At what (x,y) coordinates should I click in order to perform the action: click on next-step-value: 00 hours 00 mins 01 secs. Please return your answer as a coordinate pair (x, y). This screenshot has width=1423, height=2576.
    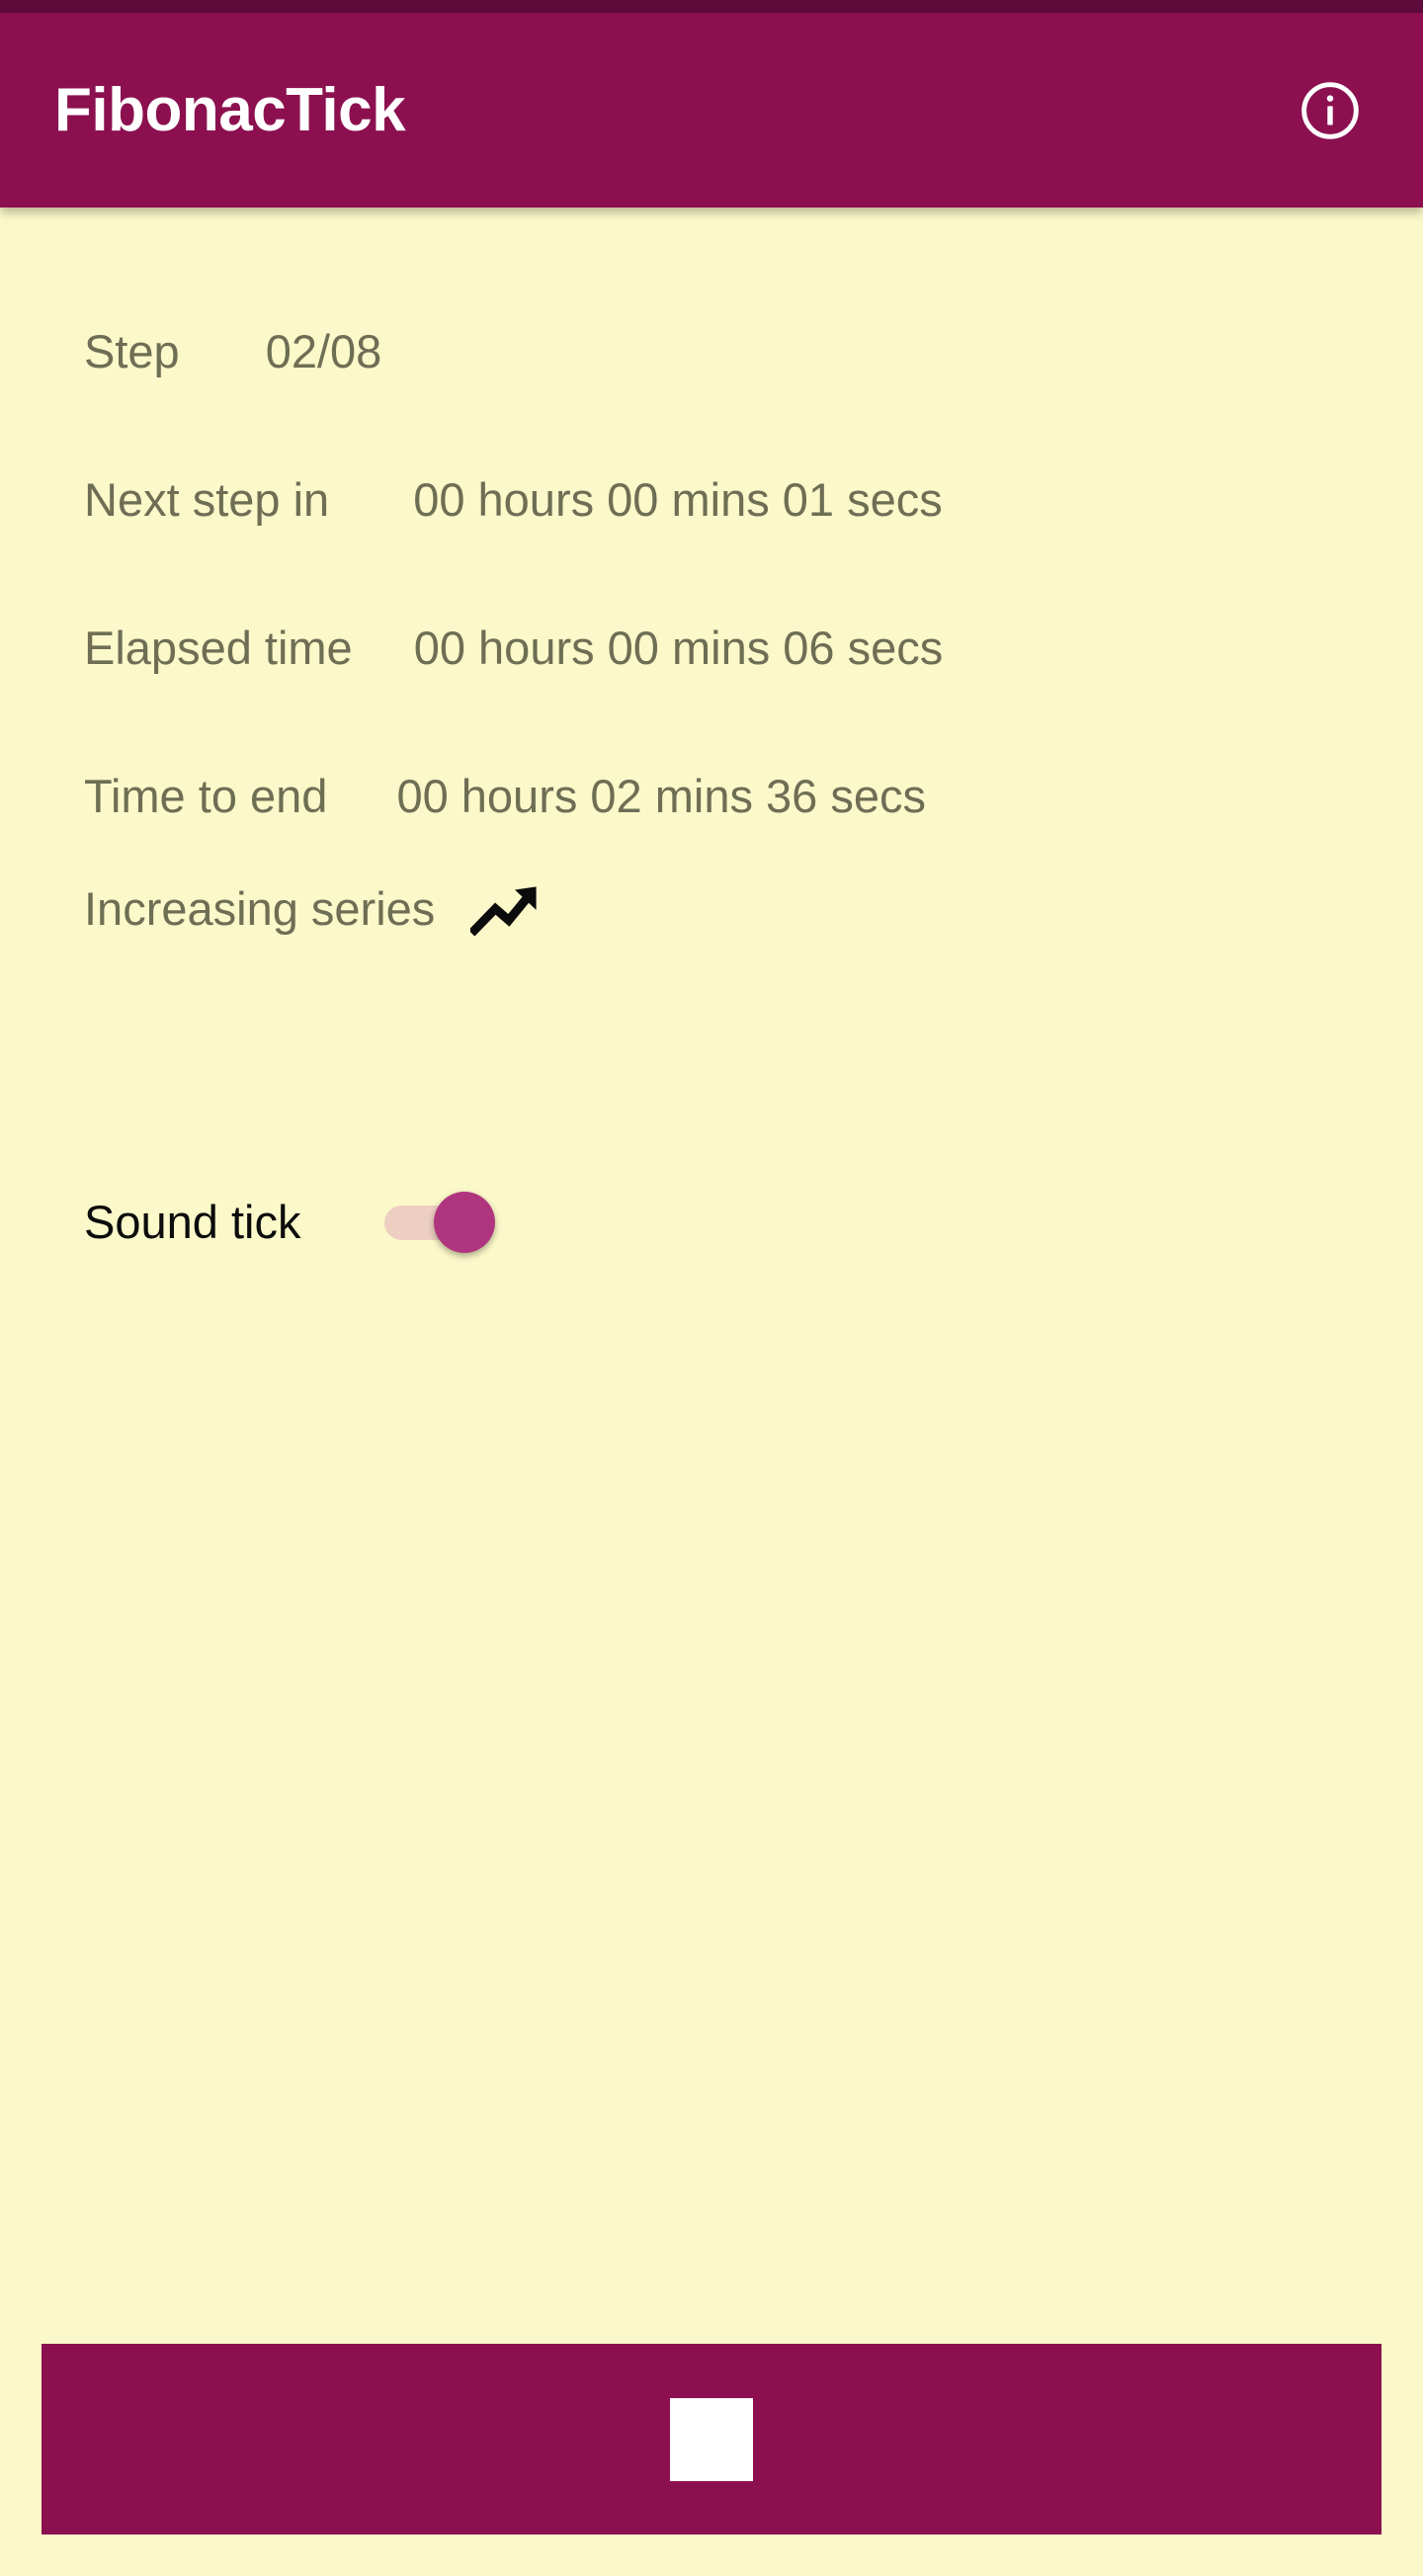
    Looking at the image, I should click on (678, 499).